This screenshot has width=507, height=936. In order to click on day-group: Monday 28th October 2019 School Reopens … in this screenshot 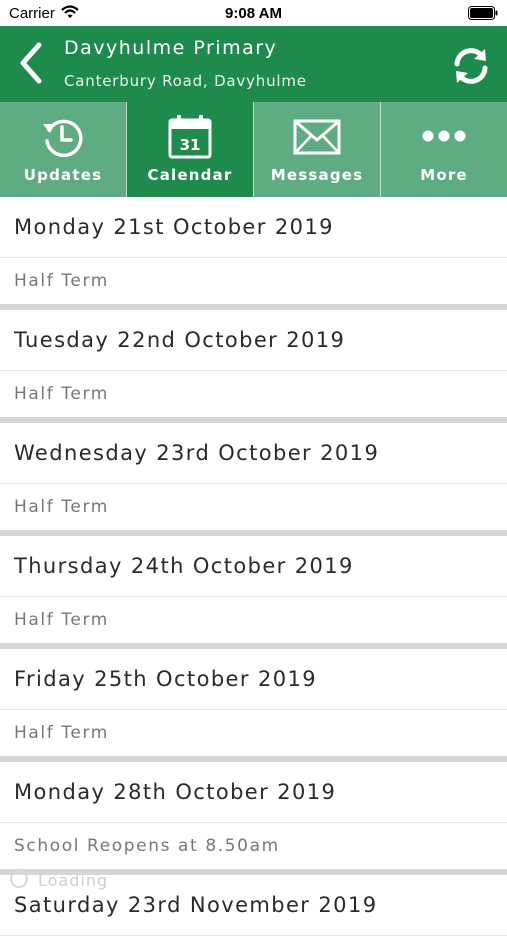, I will do `click(253, 818)`.